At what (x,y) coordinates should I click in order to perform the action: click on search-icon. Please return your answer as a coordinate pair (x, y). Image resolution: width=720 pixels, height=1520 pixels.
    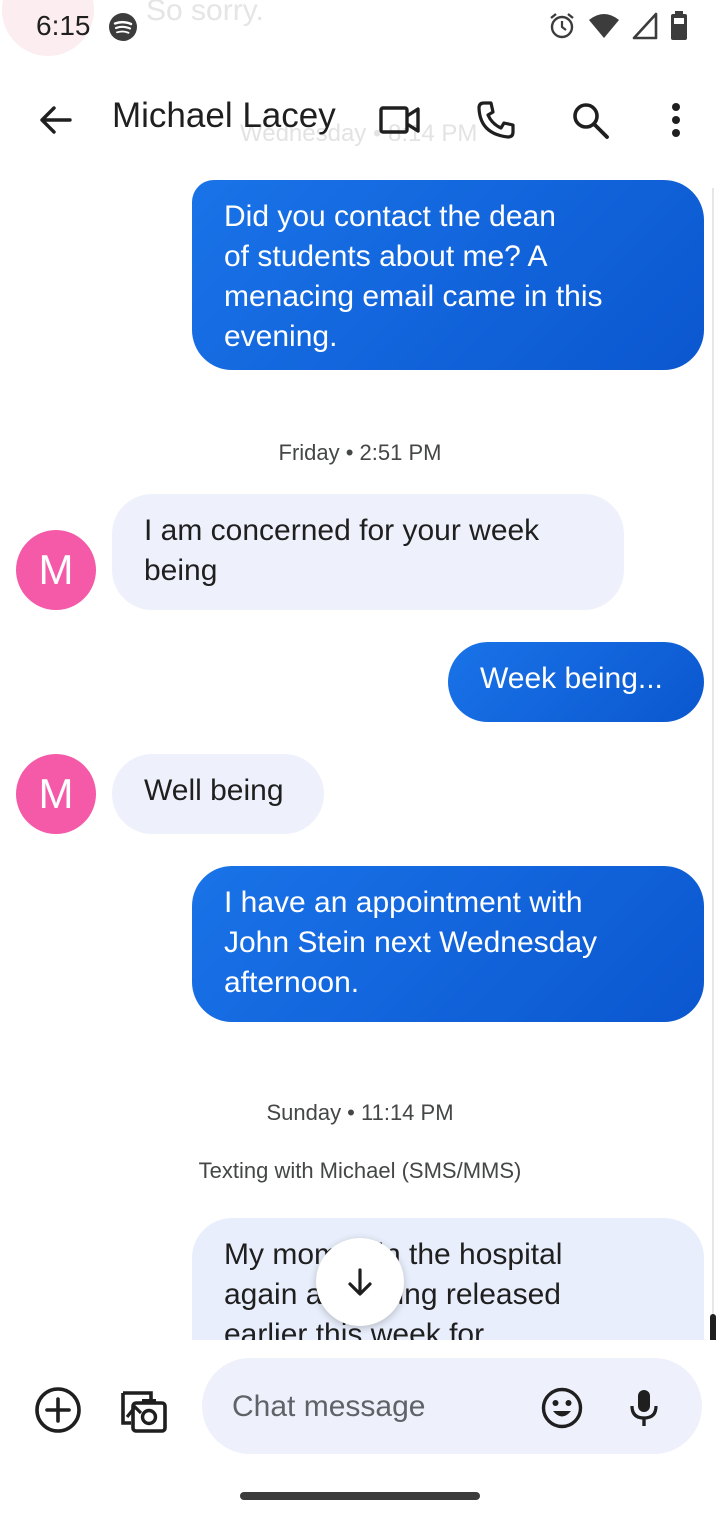
    Looking at the image, I should click on (591, 121).